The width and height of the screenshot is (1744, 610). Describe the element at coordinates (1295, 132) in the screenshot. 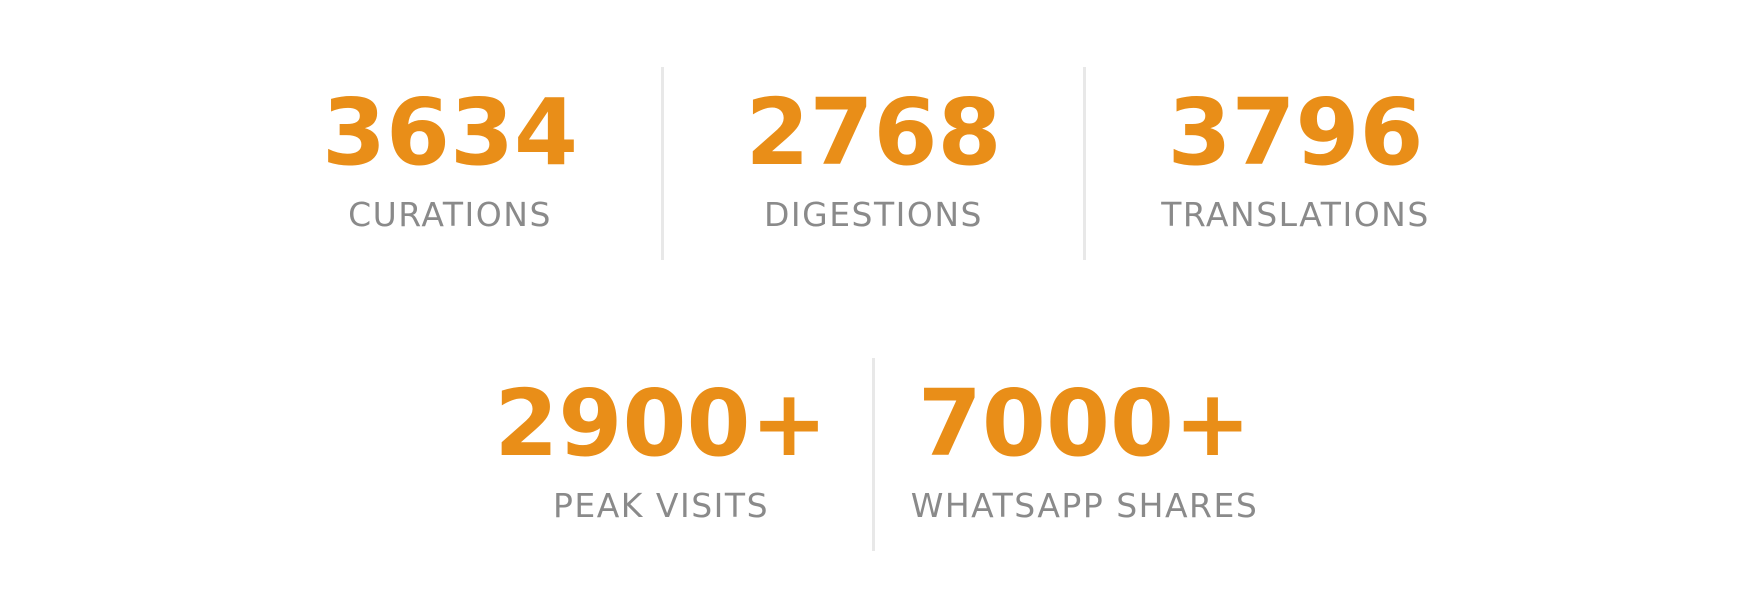

I see `stat-value: 3796` at that location.